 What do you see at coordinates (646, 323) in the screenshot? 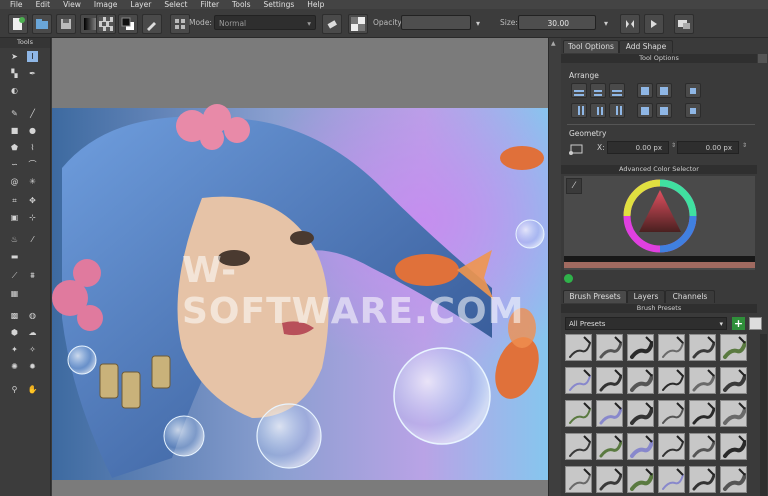
I see `preset-filter-select: All Presets ▾` at bounding box center [646, 323].